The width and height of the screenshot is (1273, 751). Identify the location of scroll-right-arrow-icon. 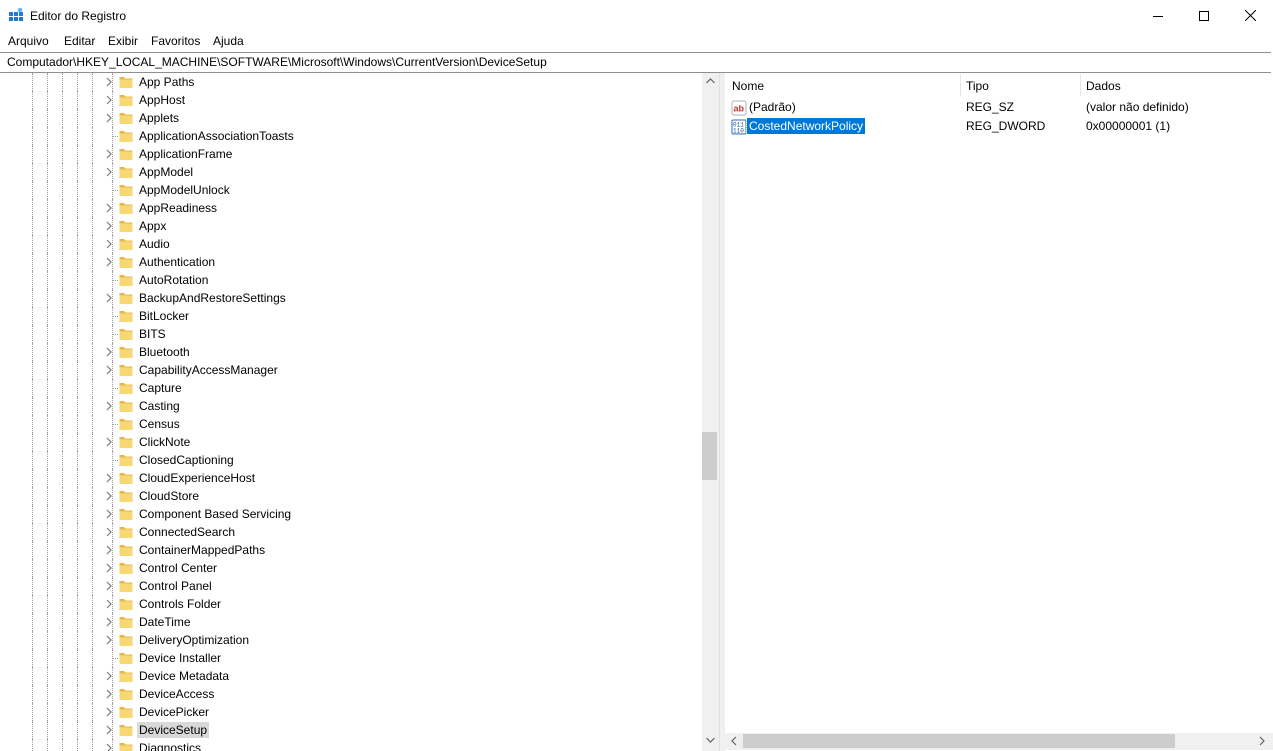
(1262, 741).